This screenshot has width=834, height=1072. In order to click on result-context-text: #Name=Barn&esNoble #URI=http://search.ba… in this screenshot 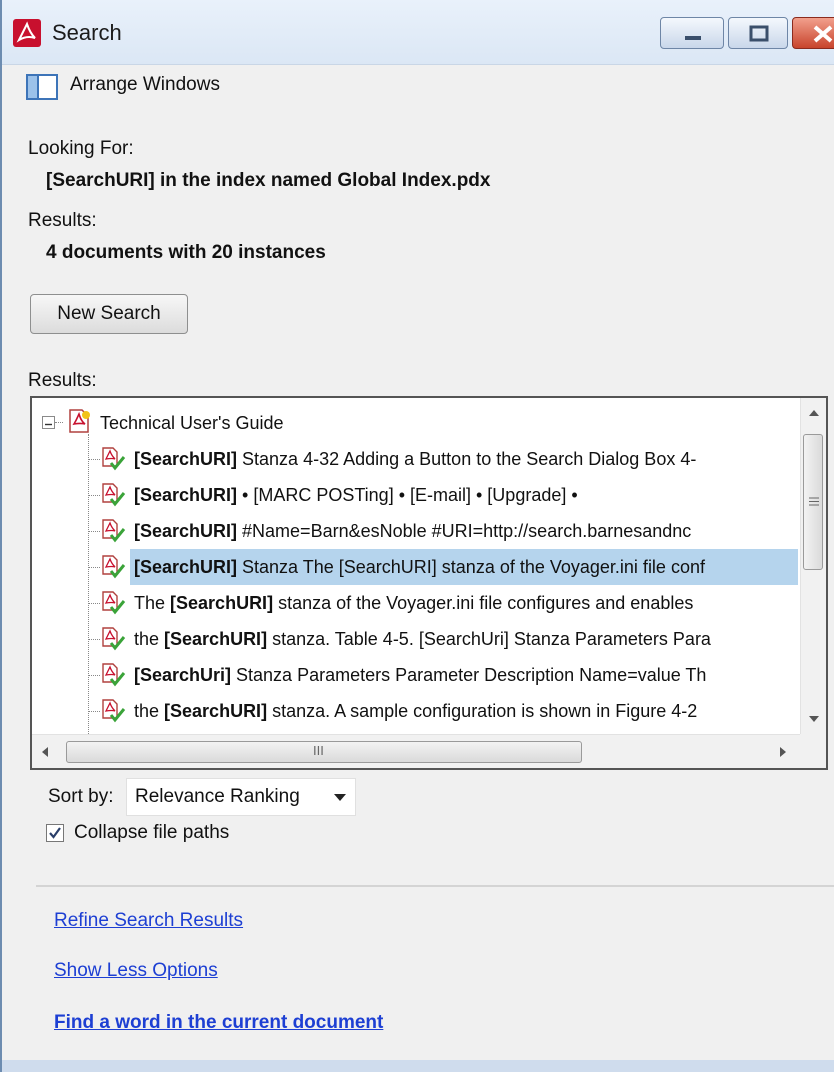, I will do `click(464, 531)`.